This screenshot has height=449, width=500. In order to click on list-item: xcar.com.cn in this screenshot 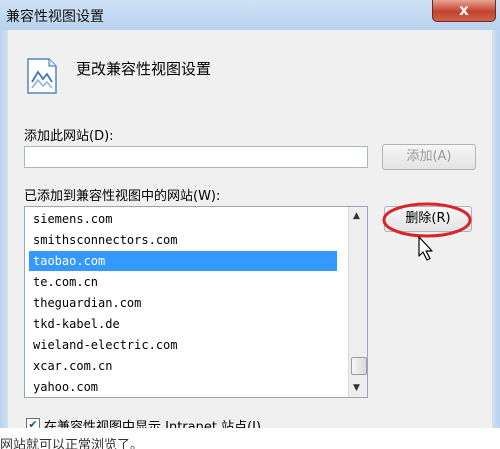, I will do `click(183, 366)`.